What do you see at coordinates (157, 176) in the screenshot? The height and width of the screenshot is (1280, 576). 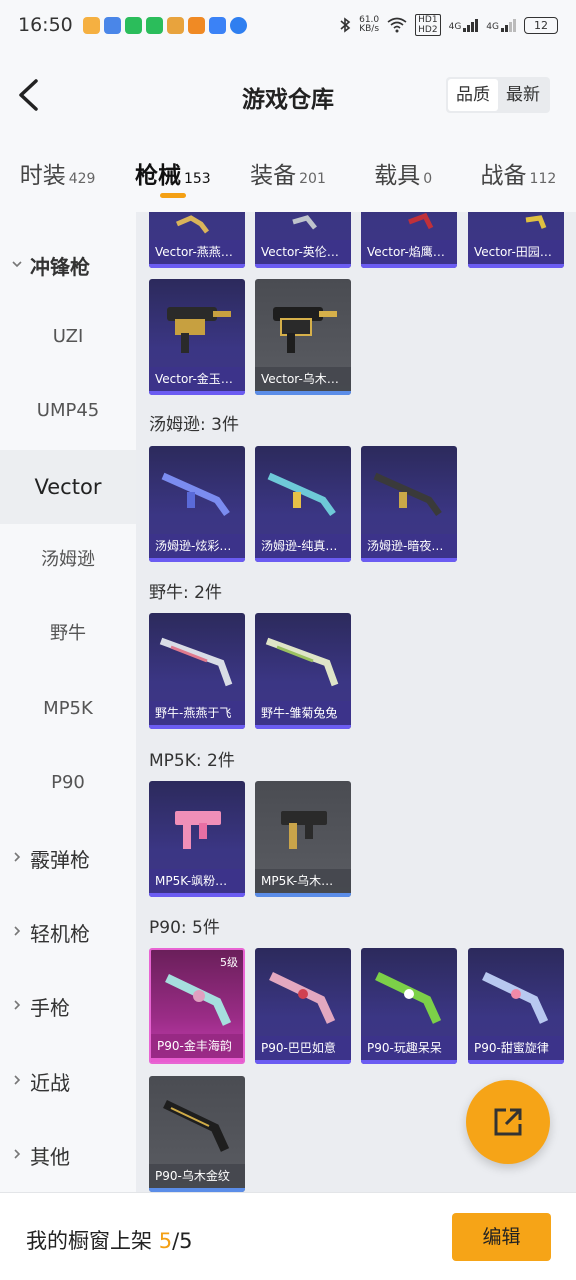 I see `tab-label: 枪械` at bounding box center [157, 176].